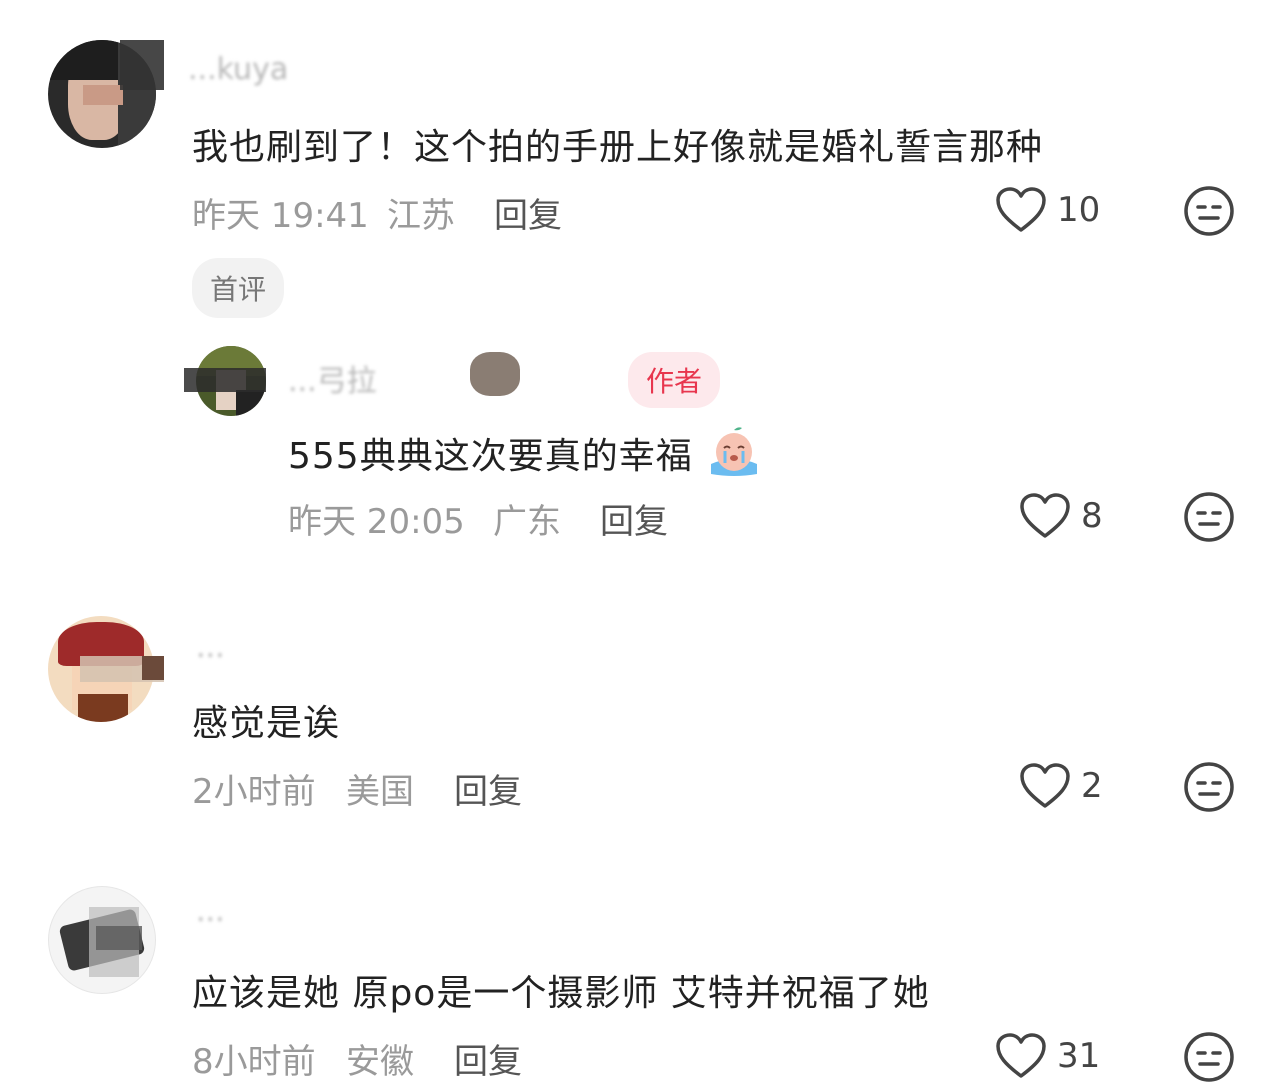  What do you see at coordinates (674, 380) in the screenshot?
I see `author-badge: 作者` at bounding box center [674, 380].